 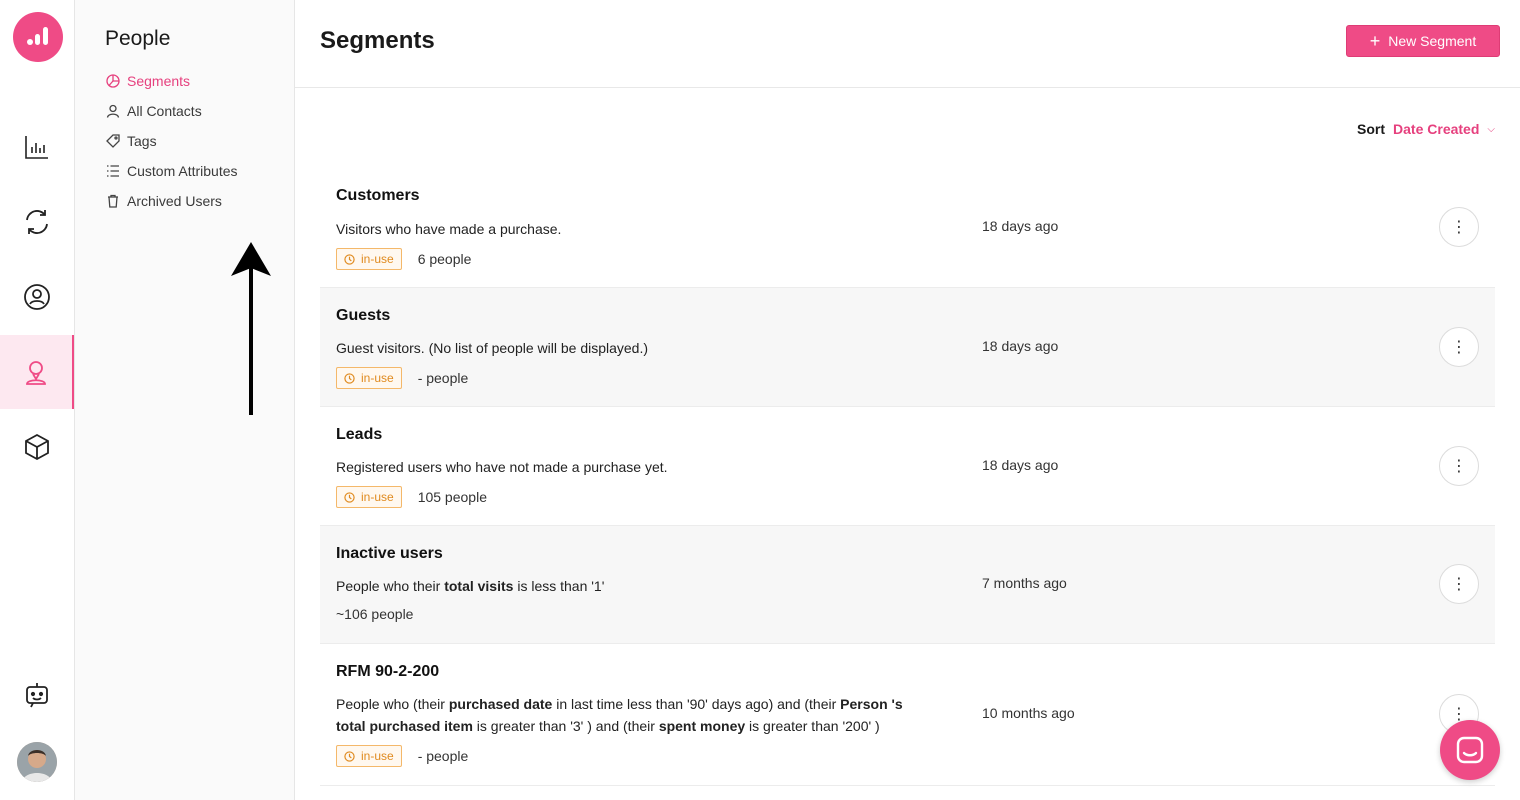 I want to click on chat-launcher-button, so click(x=1470, y=750).